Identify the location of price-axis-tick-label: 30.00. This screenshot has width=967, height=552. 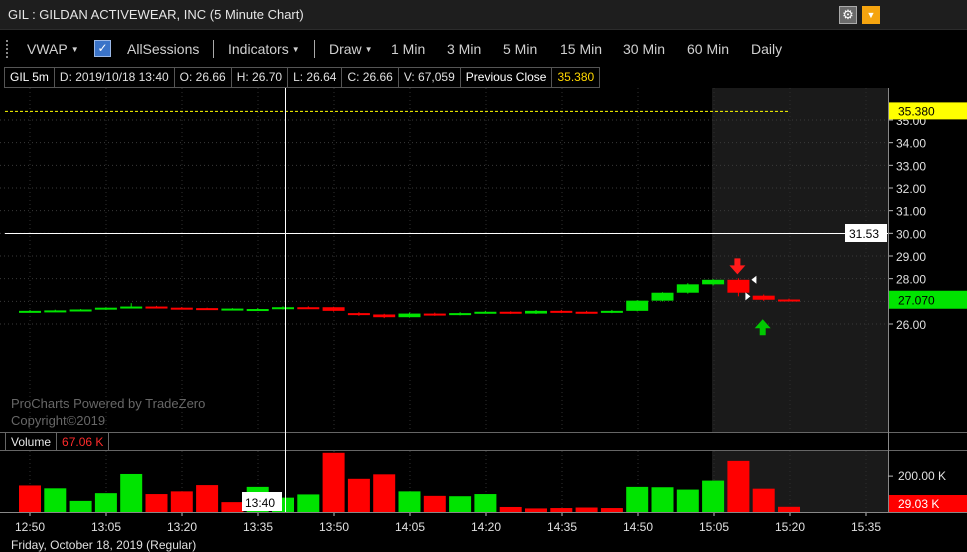
(911, 234).